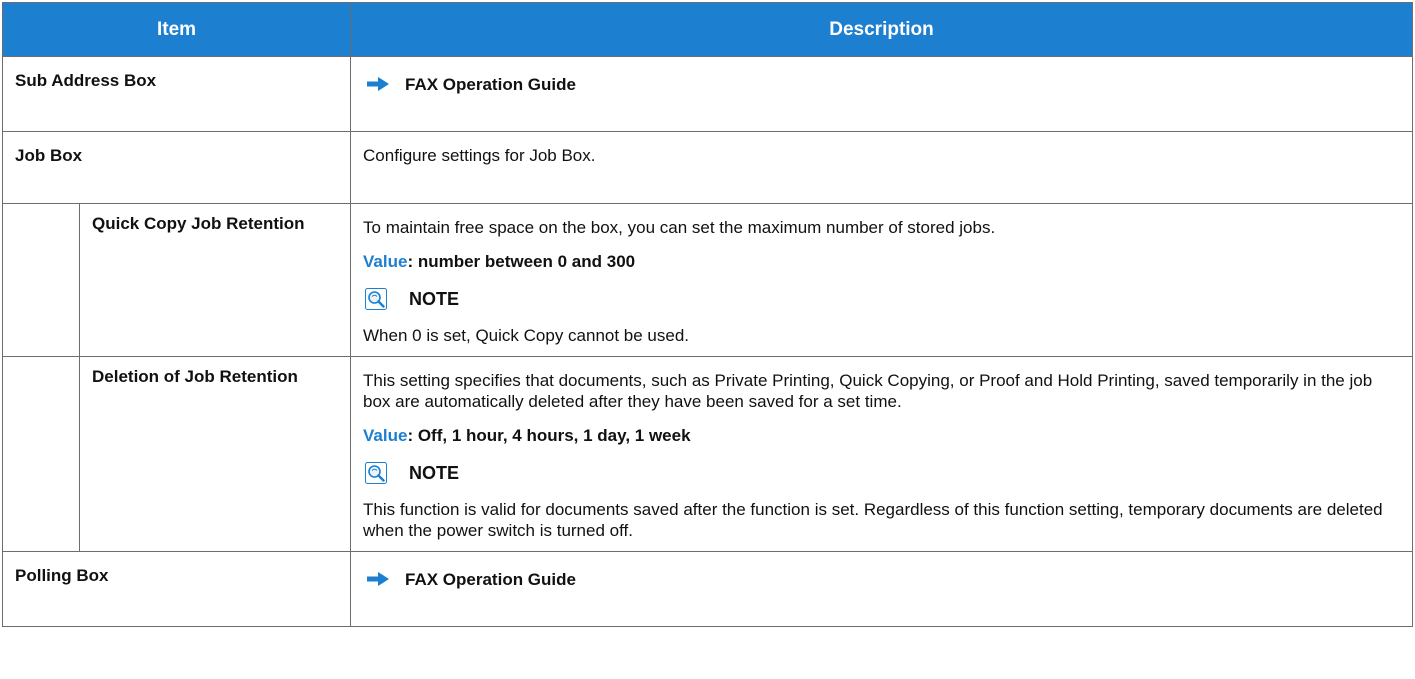 The image size is (1415, 679). I want to click on description-polling-box: FAX Operation Guide, so click(882, 589).